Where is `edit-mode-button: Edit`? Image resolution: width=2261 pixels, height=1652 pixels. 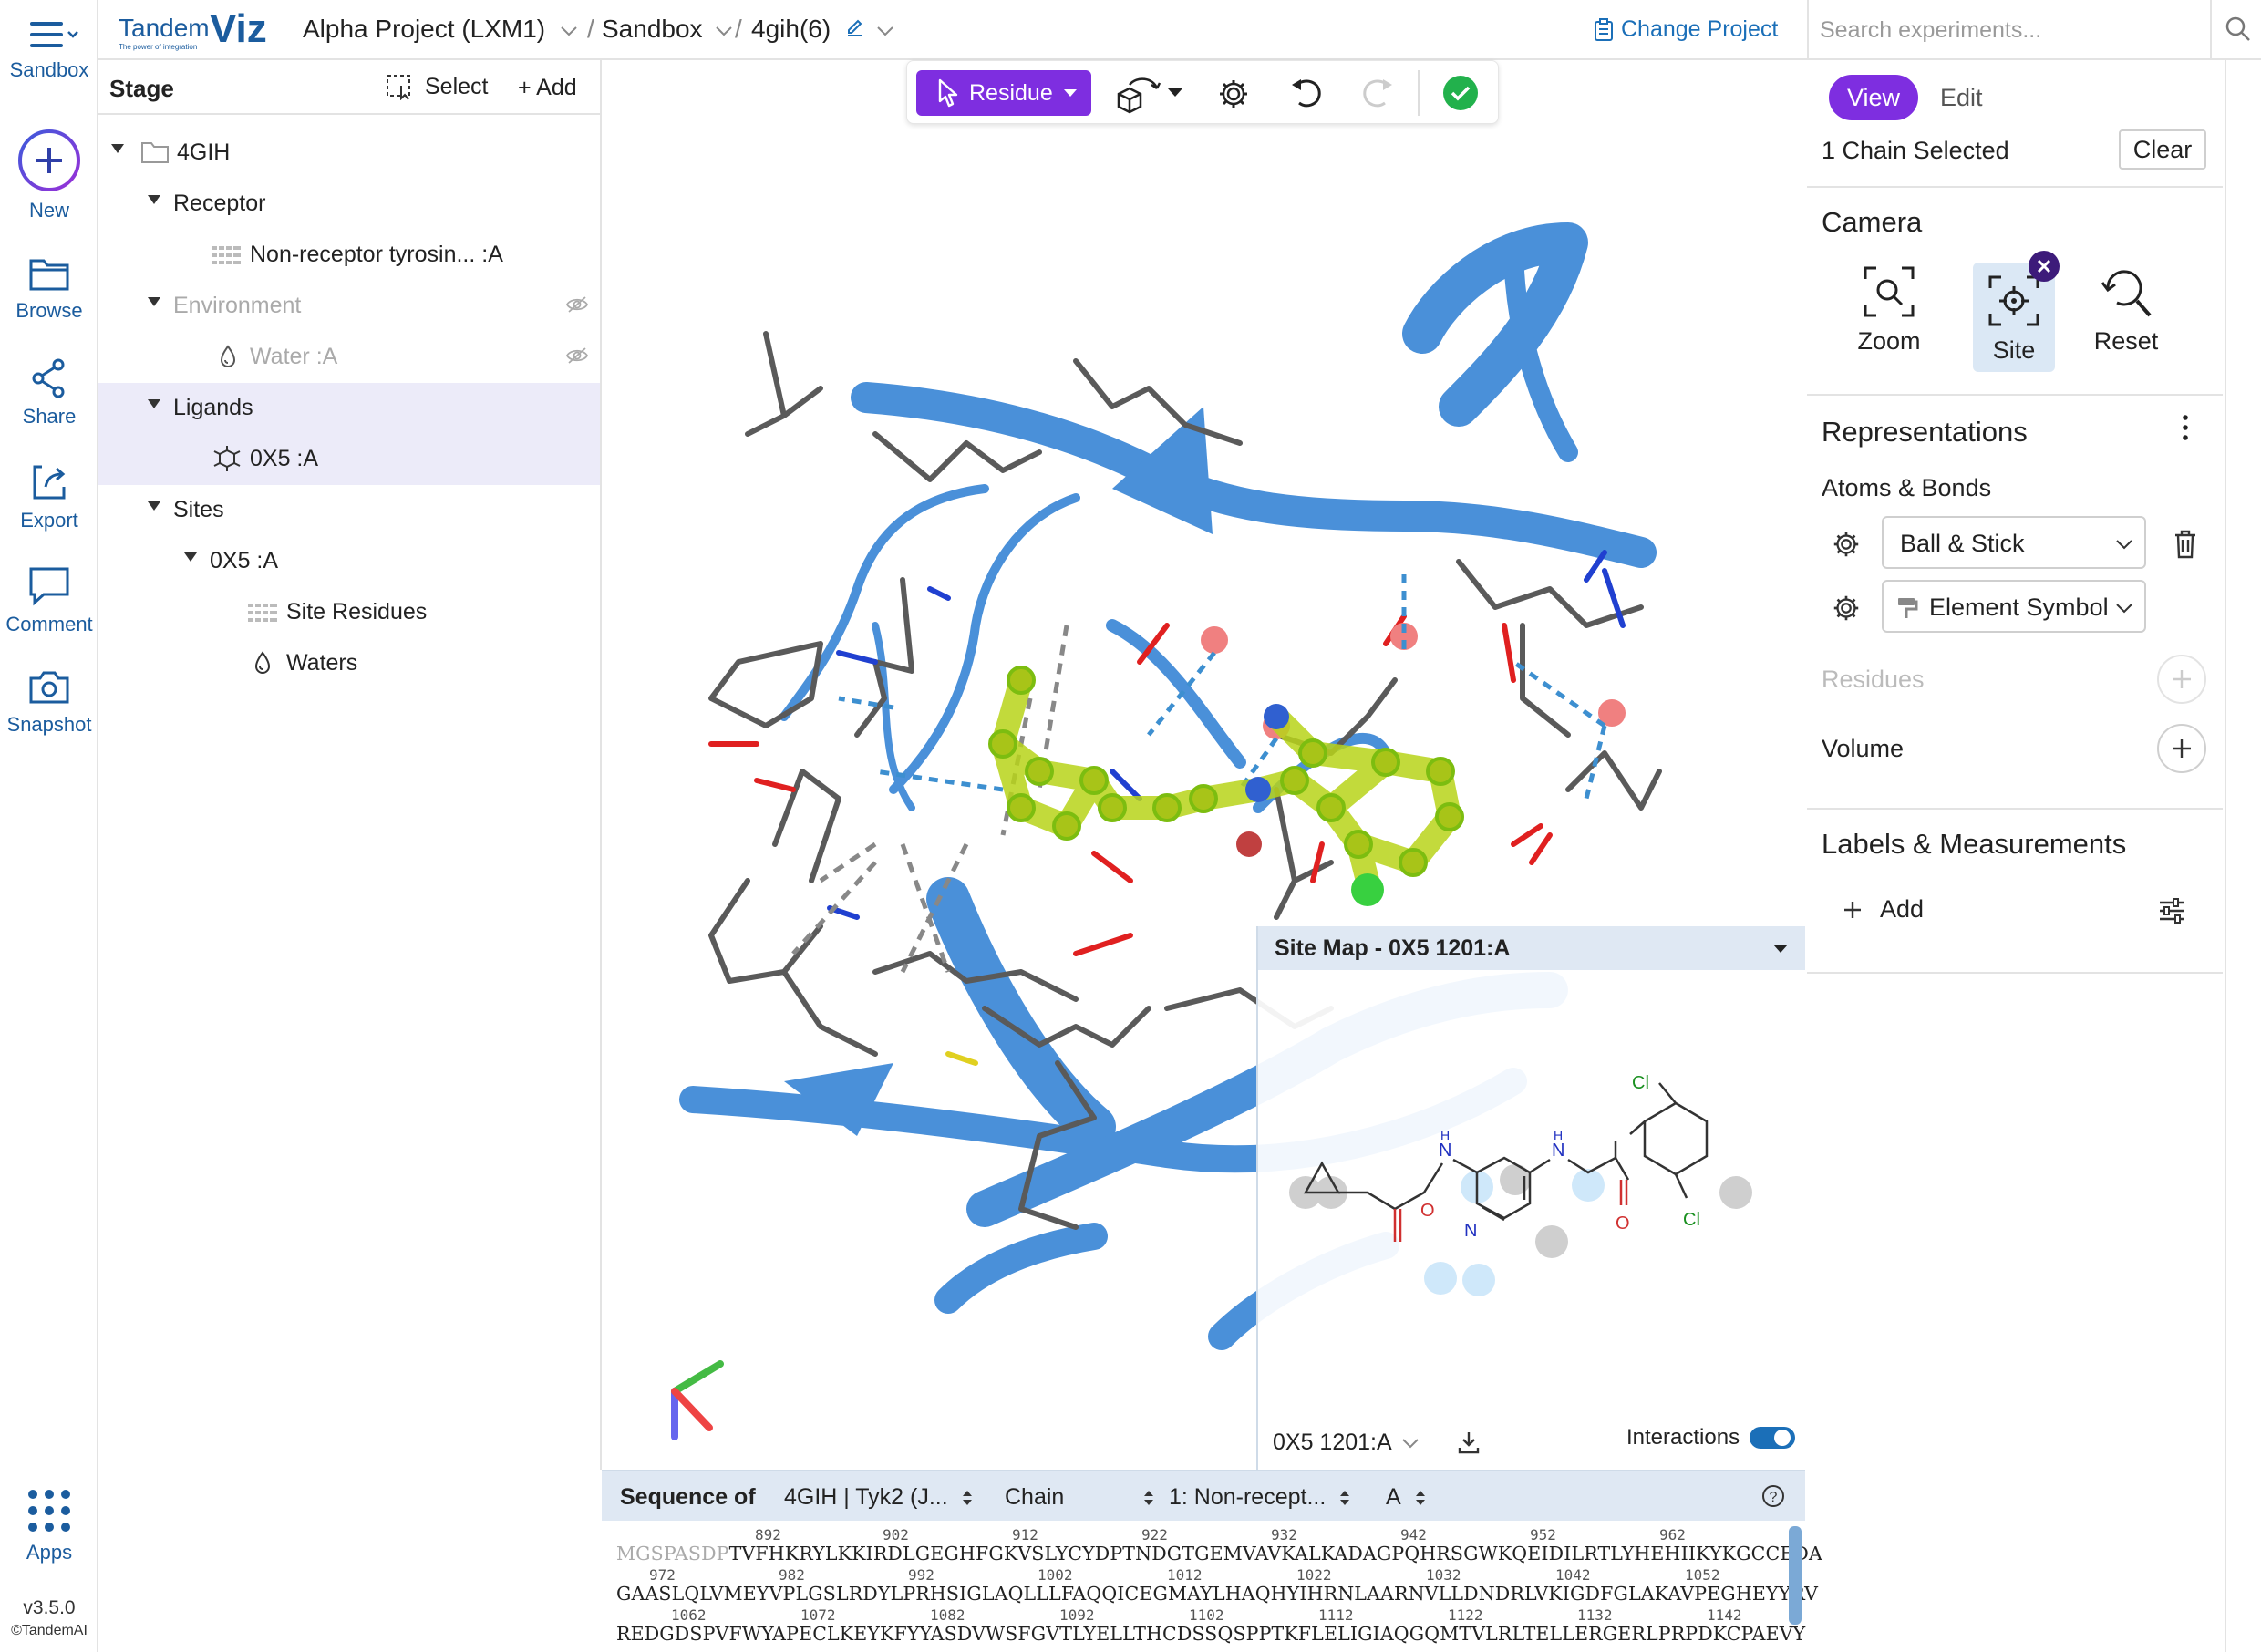 edit-mode-button: Edit is located at coordinates (1961, 98).